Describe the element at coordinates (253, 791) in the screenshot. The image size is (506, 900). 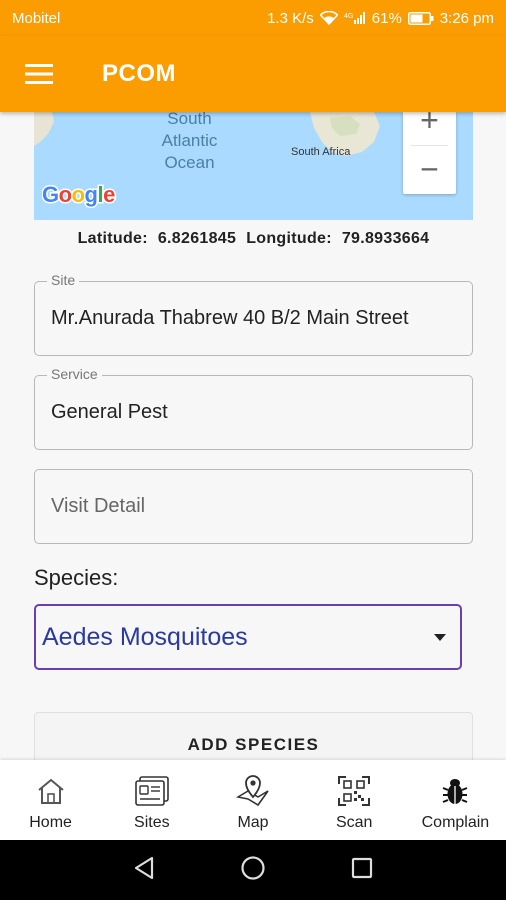
I see `map-pin-icon` at that location.